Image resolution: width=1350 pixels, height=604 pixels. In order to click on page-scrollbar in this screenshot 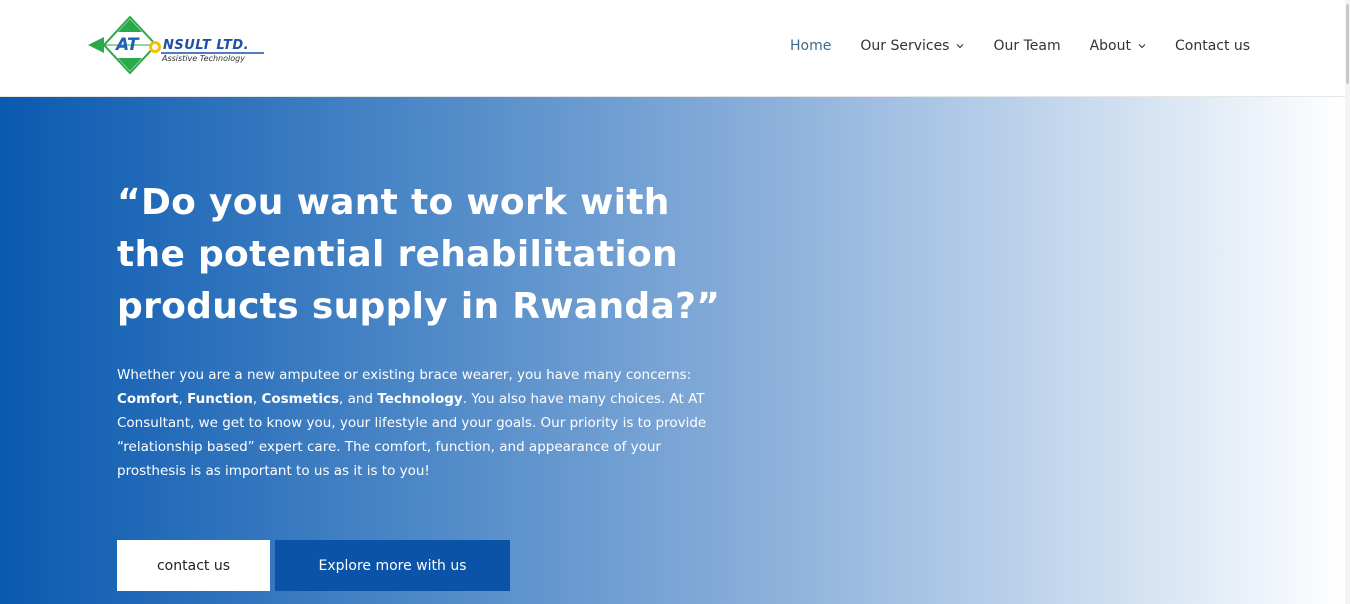, I will do `click(1347, 302)`.